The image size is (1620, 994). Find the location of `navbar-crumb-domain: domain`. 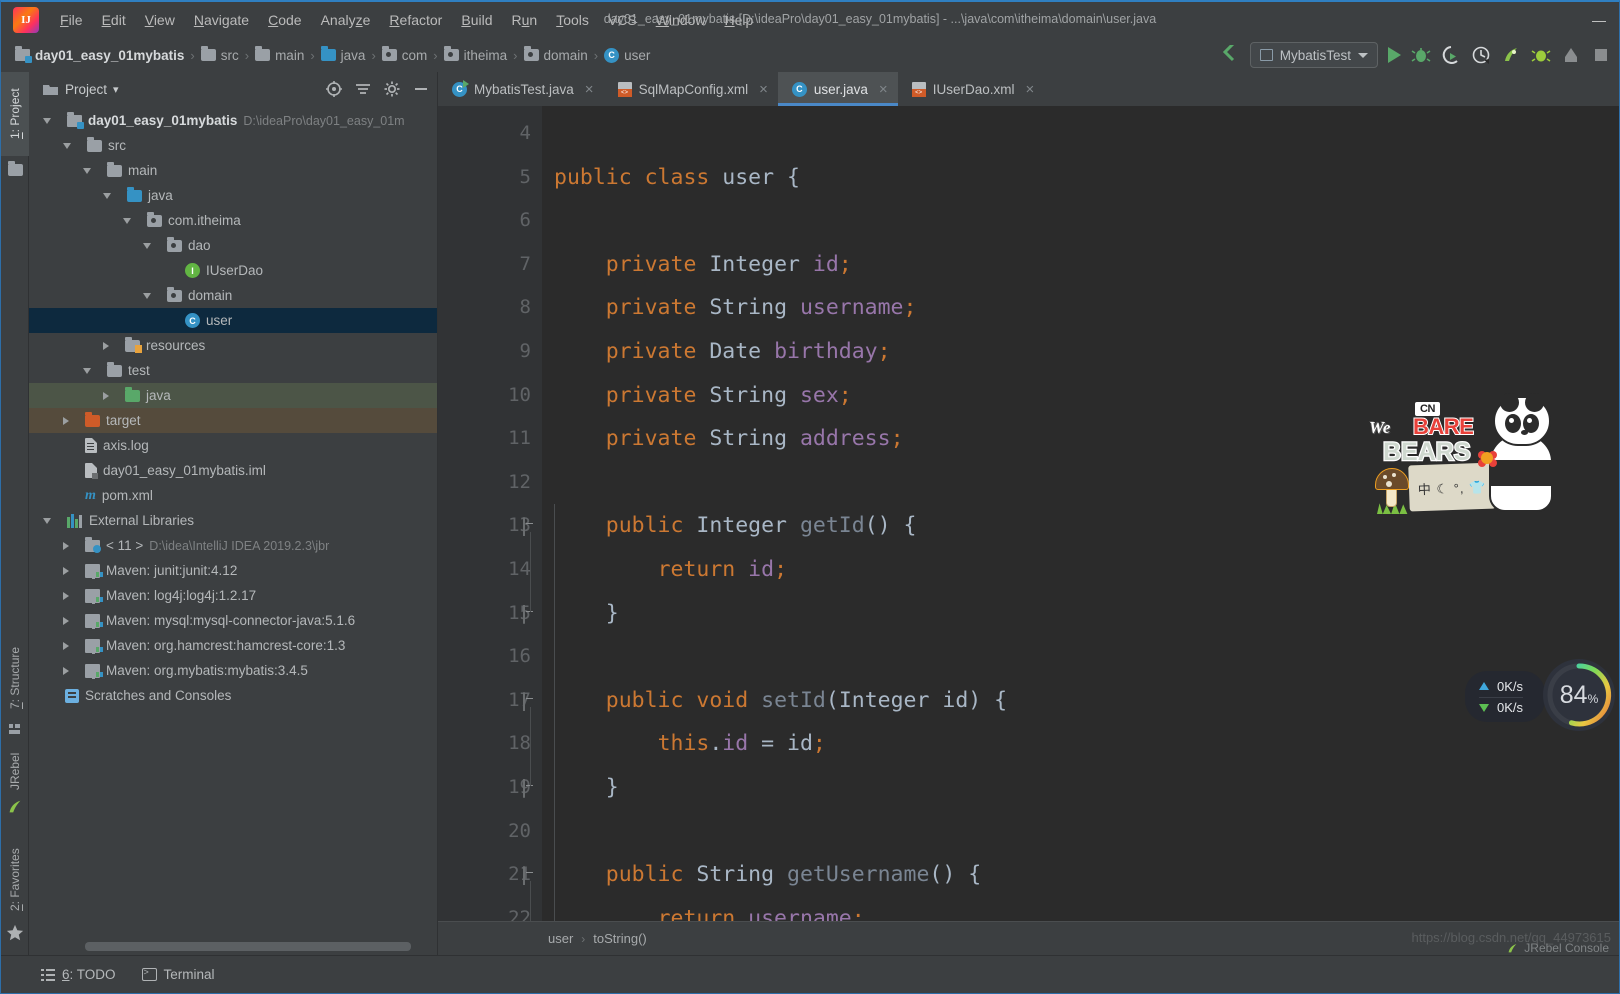

navbar-crumb-domain: domain is located at coordinates (555, 54).